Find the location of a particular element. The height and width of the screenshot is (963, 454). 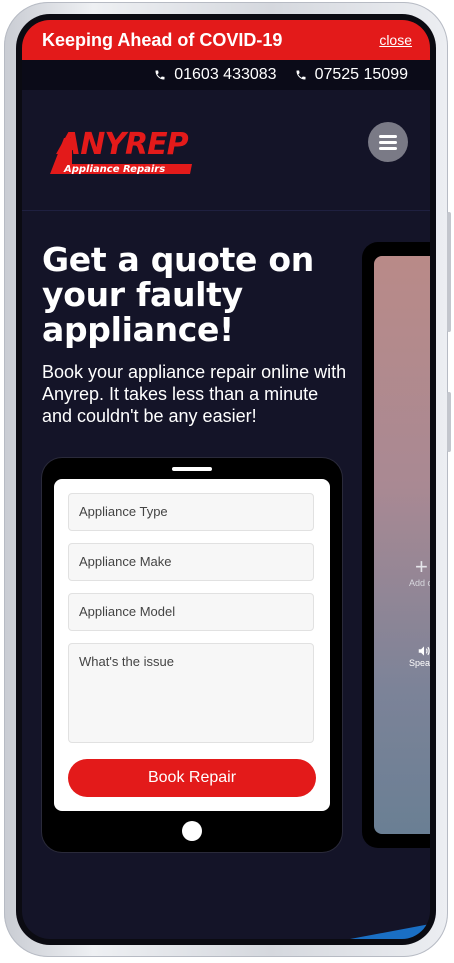

speaker-label: Speak is located at coordinates (419, 663).